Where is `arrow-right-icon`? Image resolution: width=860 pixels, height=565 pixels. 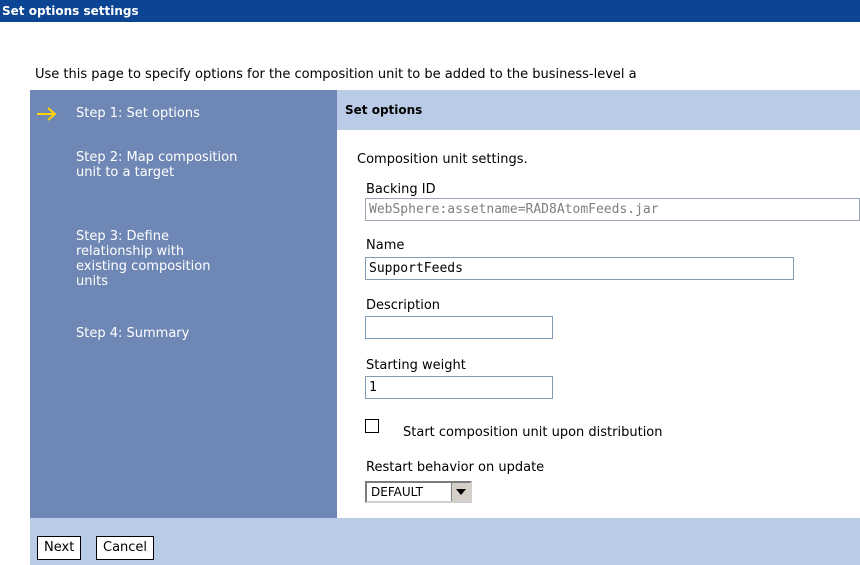 arrow-right-icon is located at coordinates (47, 114).